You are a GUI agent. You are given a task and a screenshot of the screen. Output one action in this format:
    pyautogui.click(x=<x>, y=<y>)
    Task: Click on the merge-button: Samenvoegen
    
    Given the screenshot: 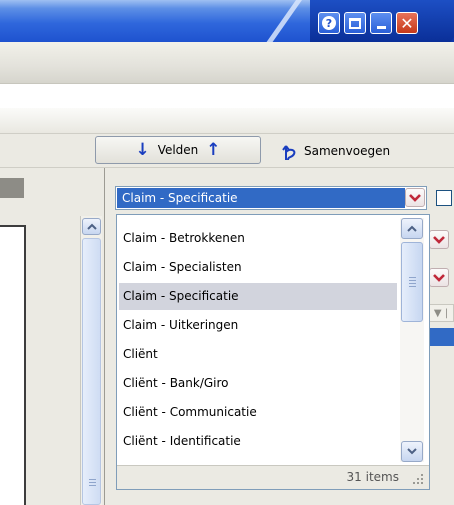 What is the action you would take?
    pyautogui.click(x=336, y=151)
    